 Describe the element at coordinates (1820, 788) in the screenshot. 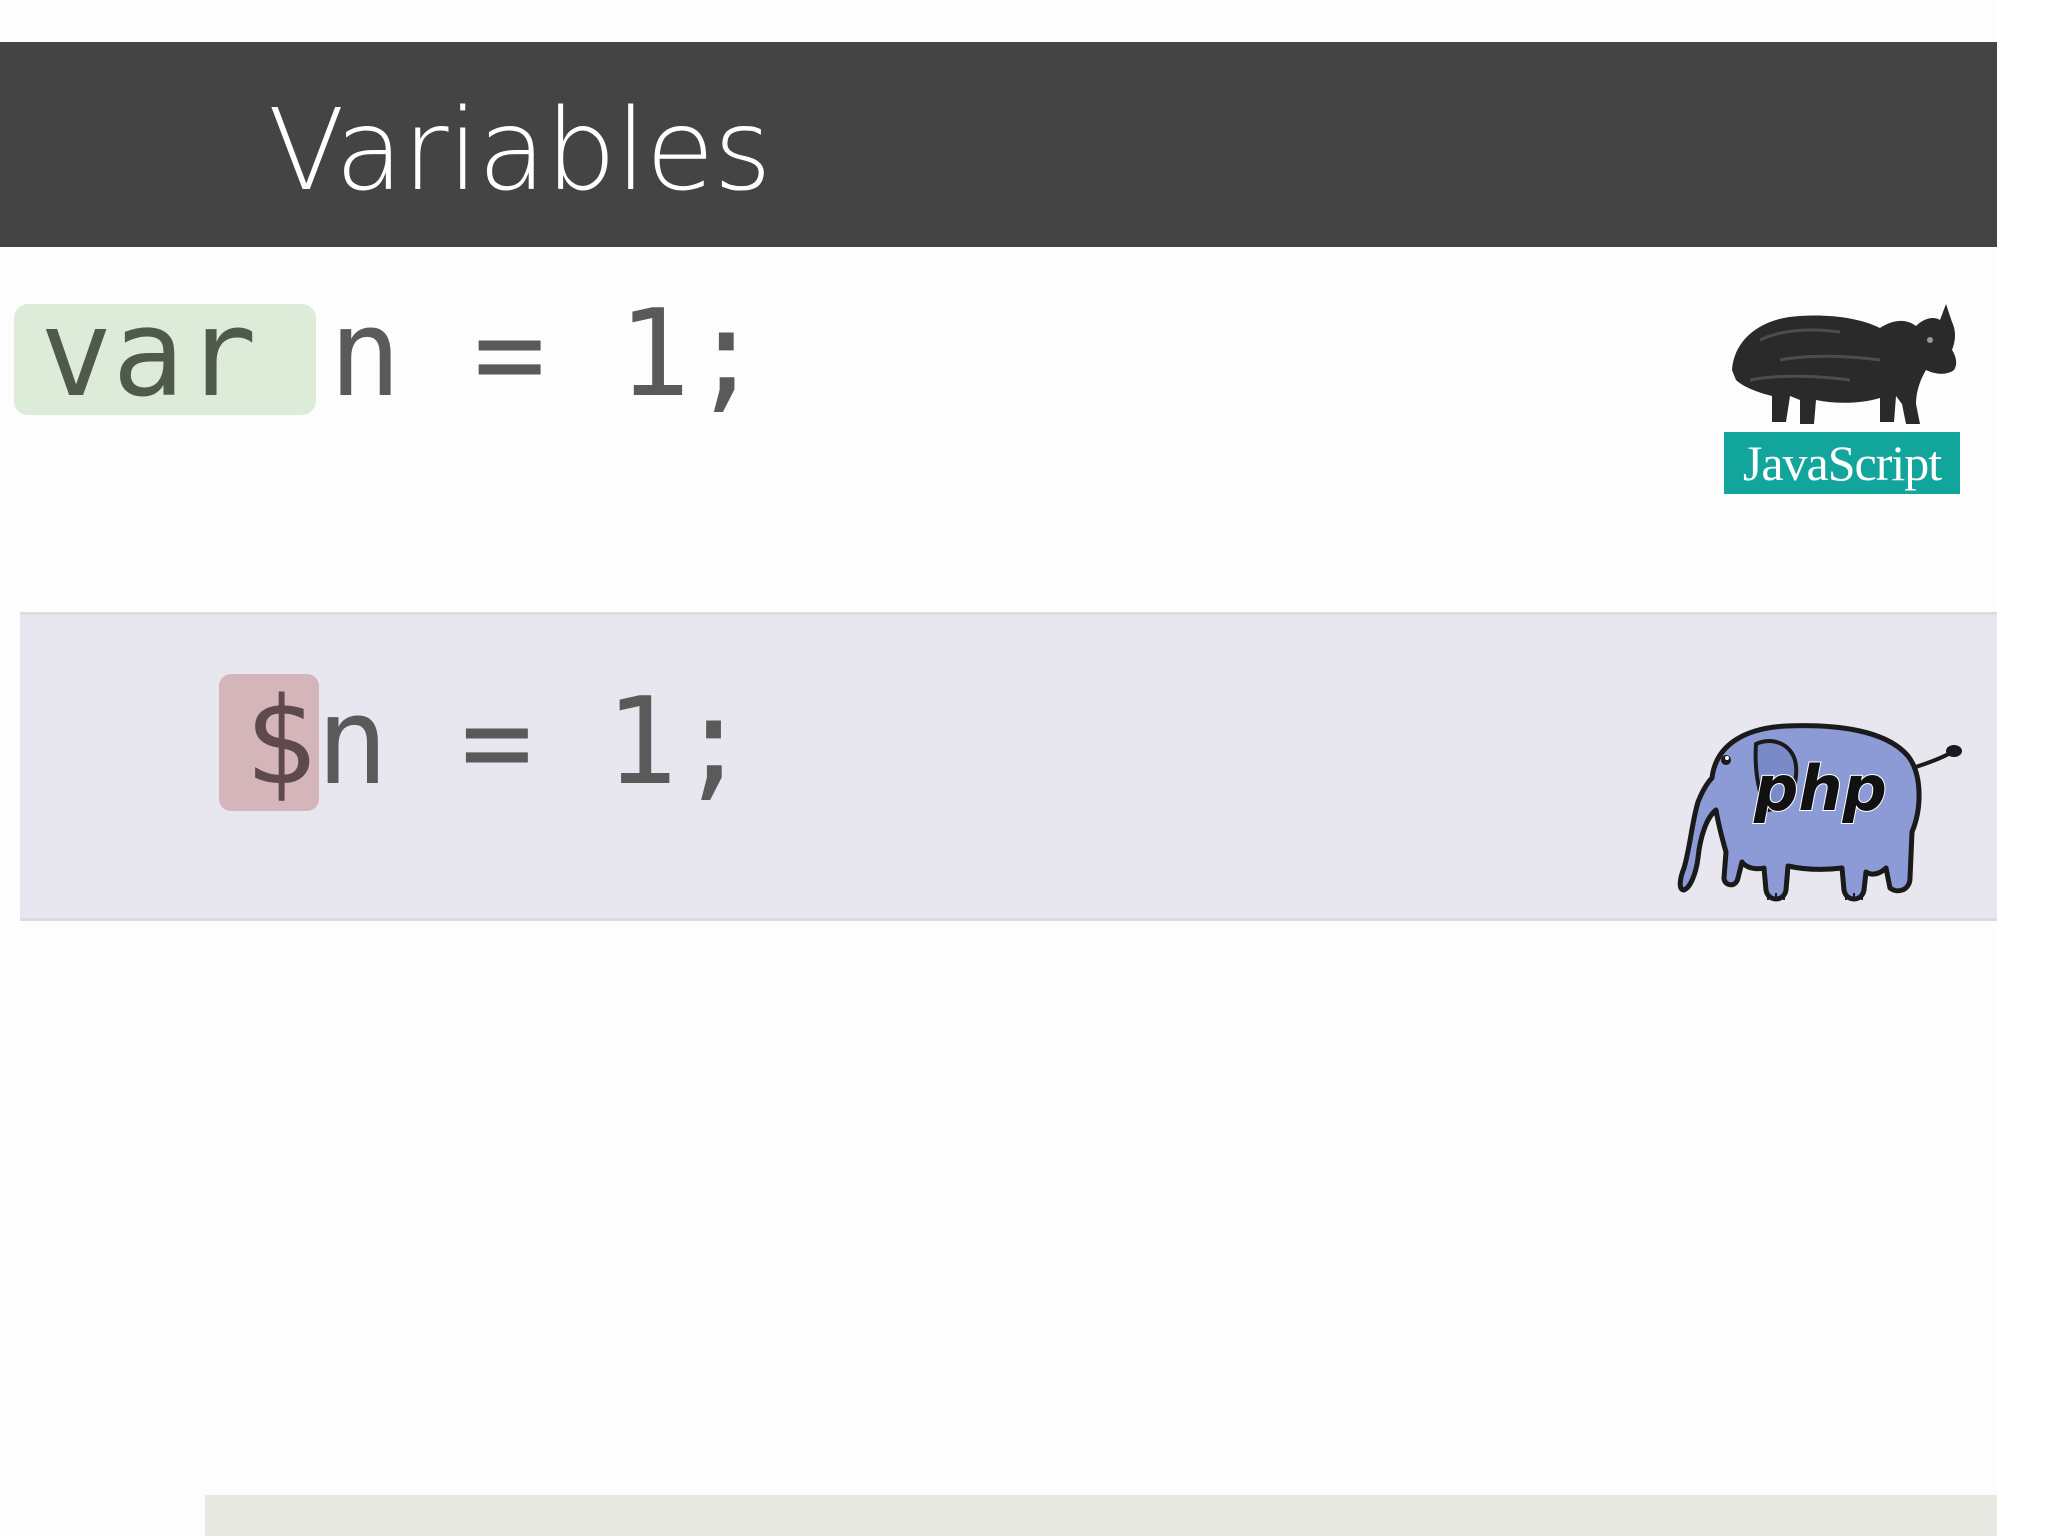

I see `php-logo-label: php` at that location.